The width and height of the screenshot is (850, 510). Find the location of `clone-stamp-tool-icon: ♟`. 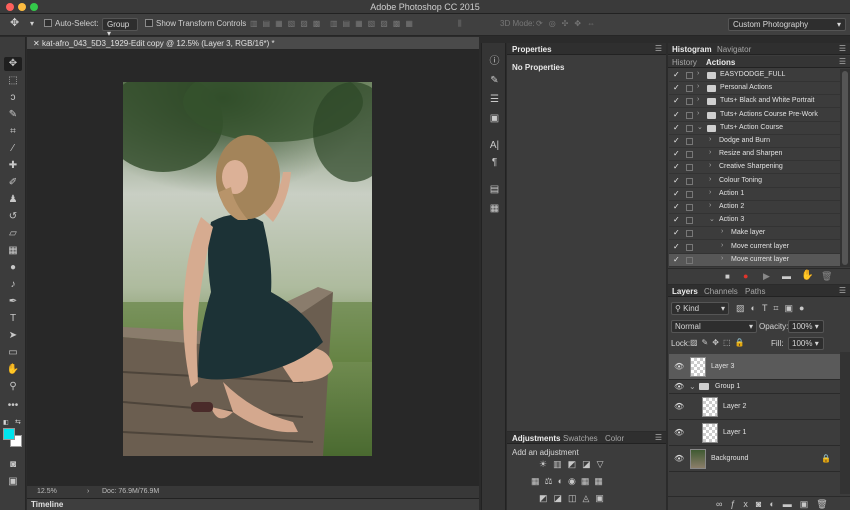

clone-stamp-tool-icon: ♟ is located at coordinates (13, 200).